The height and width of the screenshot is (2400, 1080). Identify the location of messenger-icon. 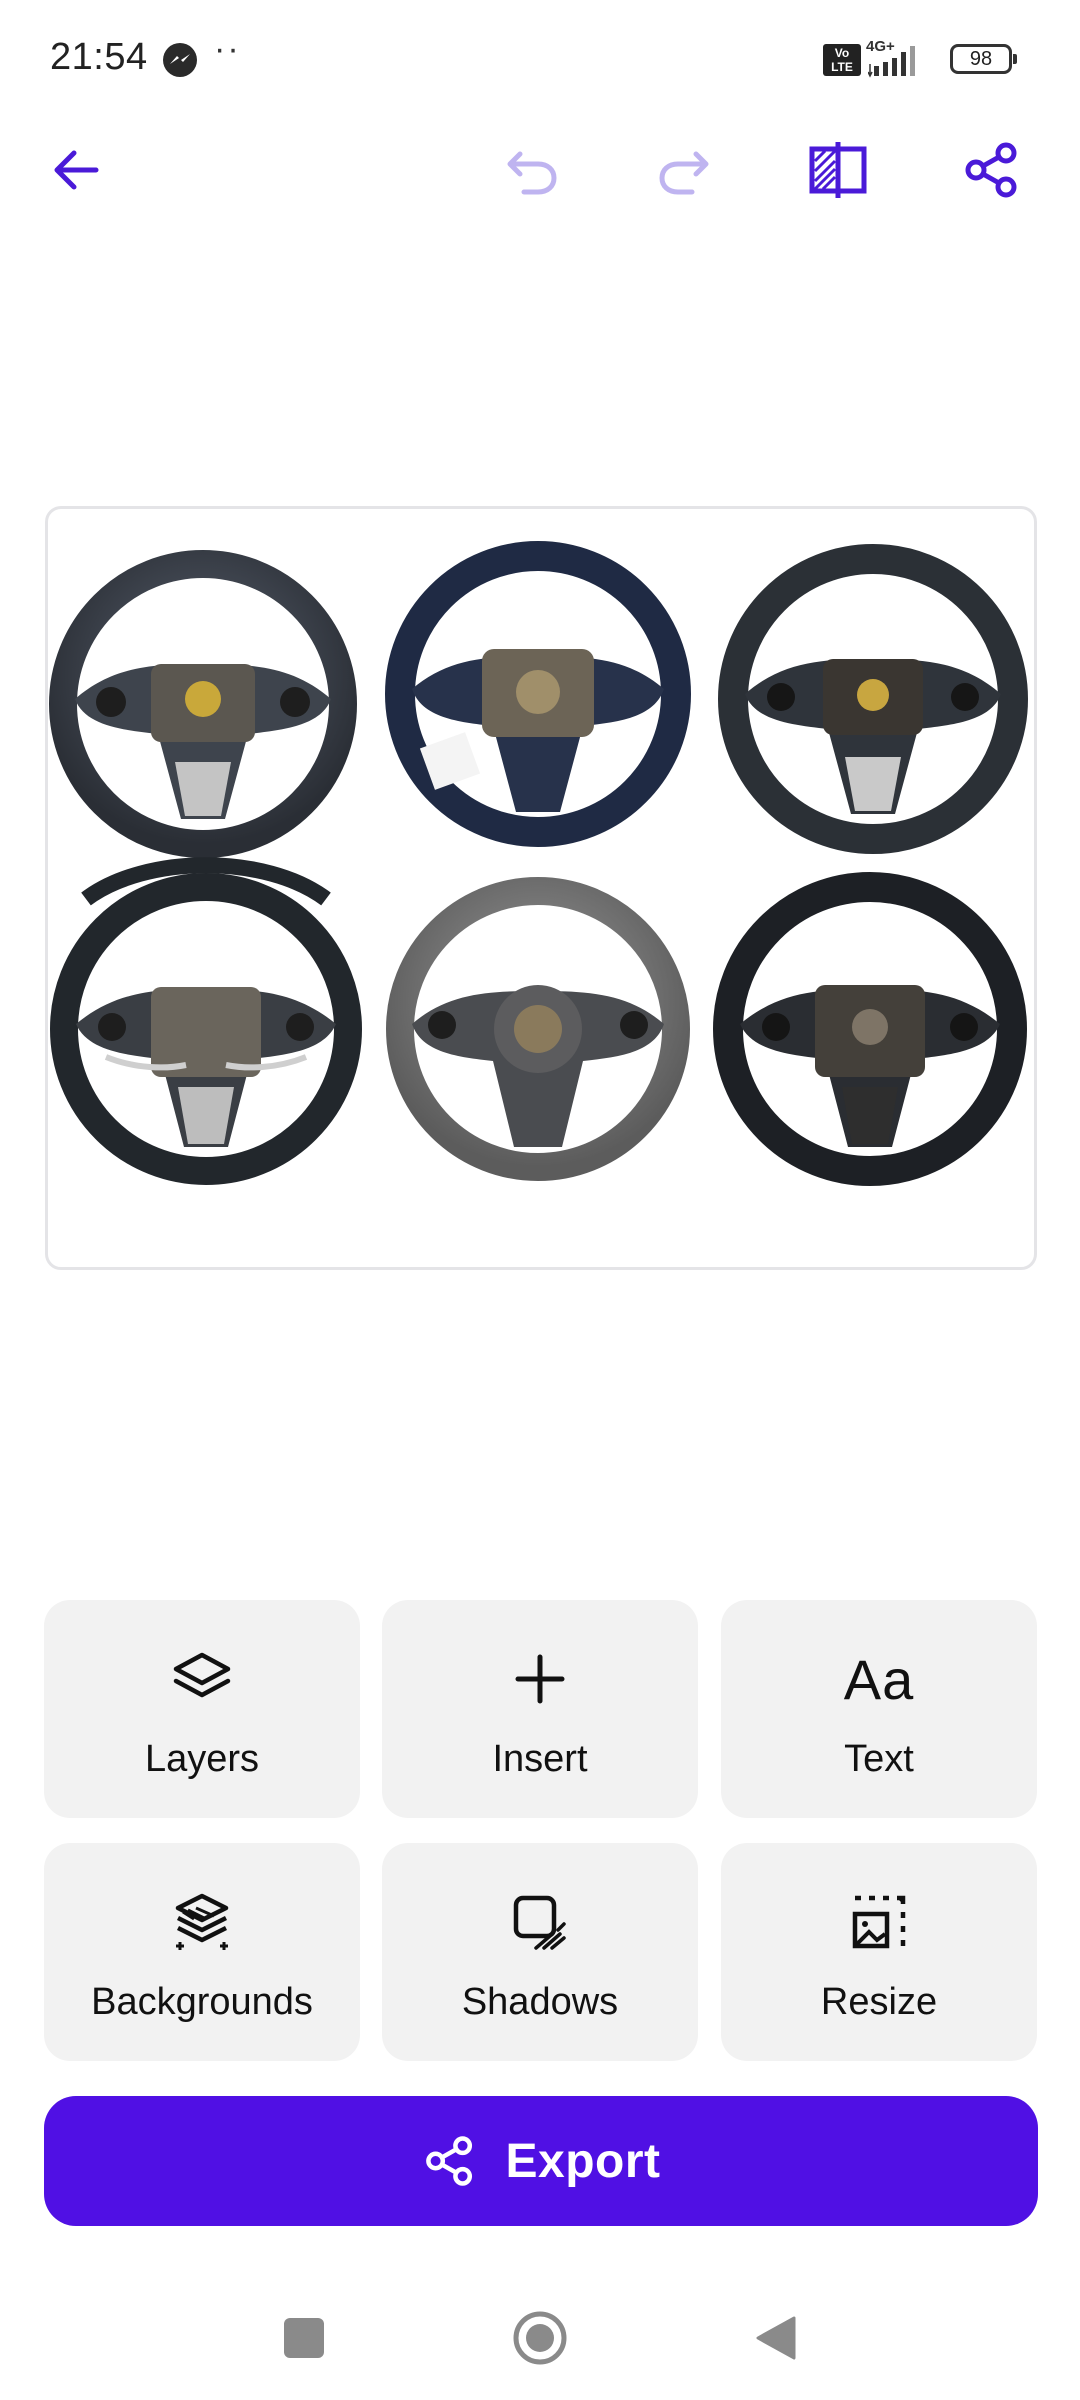
(180, 60).